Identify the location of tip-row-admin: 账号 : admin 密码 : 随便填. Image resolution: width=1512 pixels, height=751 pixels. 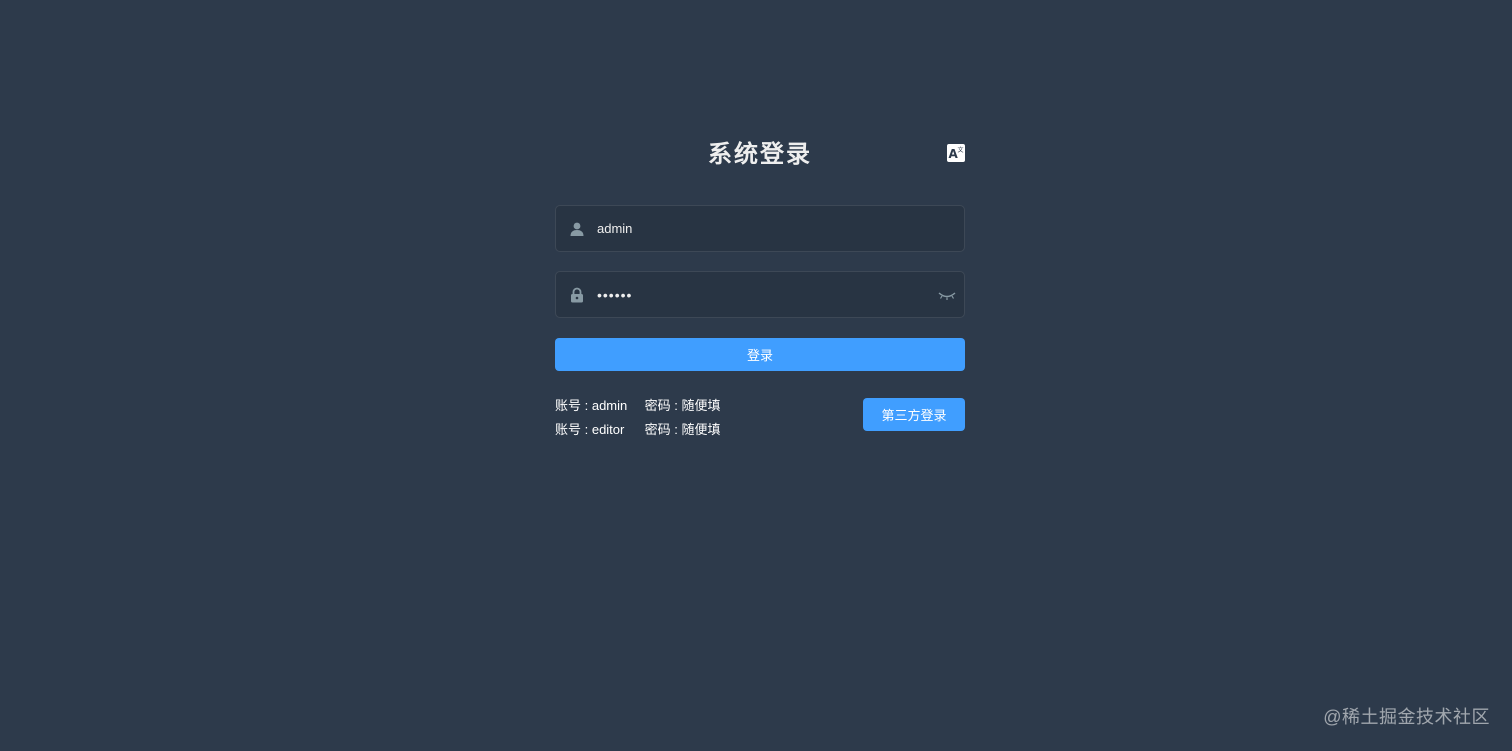
(685, 406).